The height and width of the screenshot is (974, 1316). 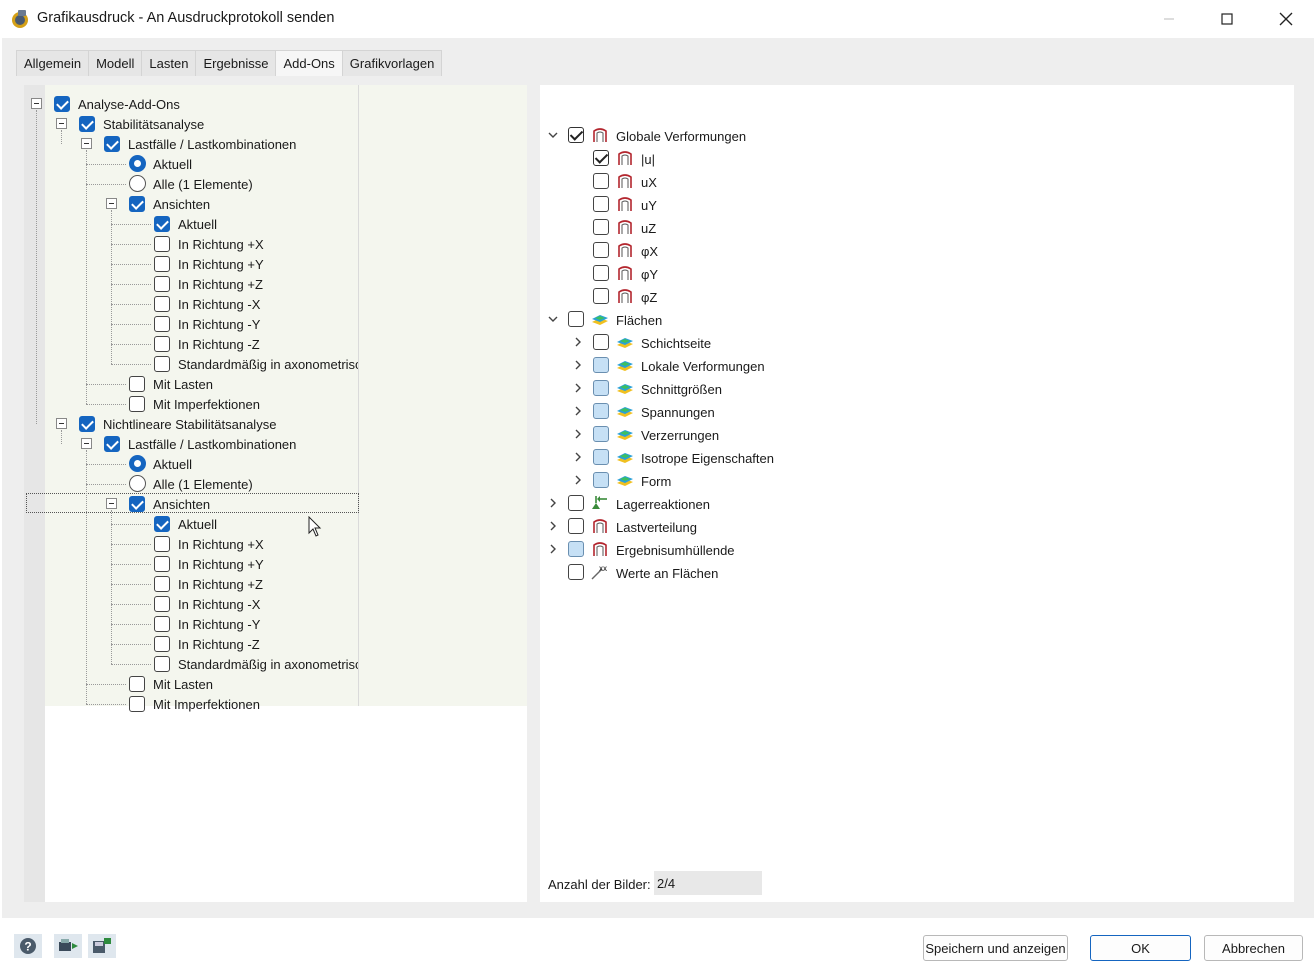 What do you see at coordinates (169, 63) in the screenshot?
I see `tab-lasten: Lasten` at bounding box center [169, 63].